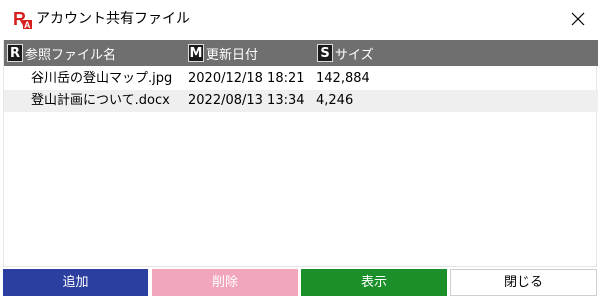  Describe the element at coordinates (523, 282) in the screenshot. I see `close-button: 閉じる` at that location.